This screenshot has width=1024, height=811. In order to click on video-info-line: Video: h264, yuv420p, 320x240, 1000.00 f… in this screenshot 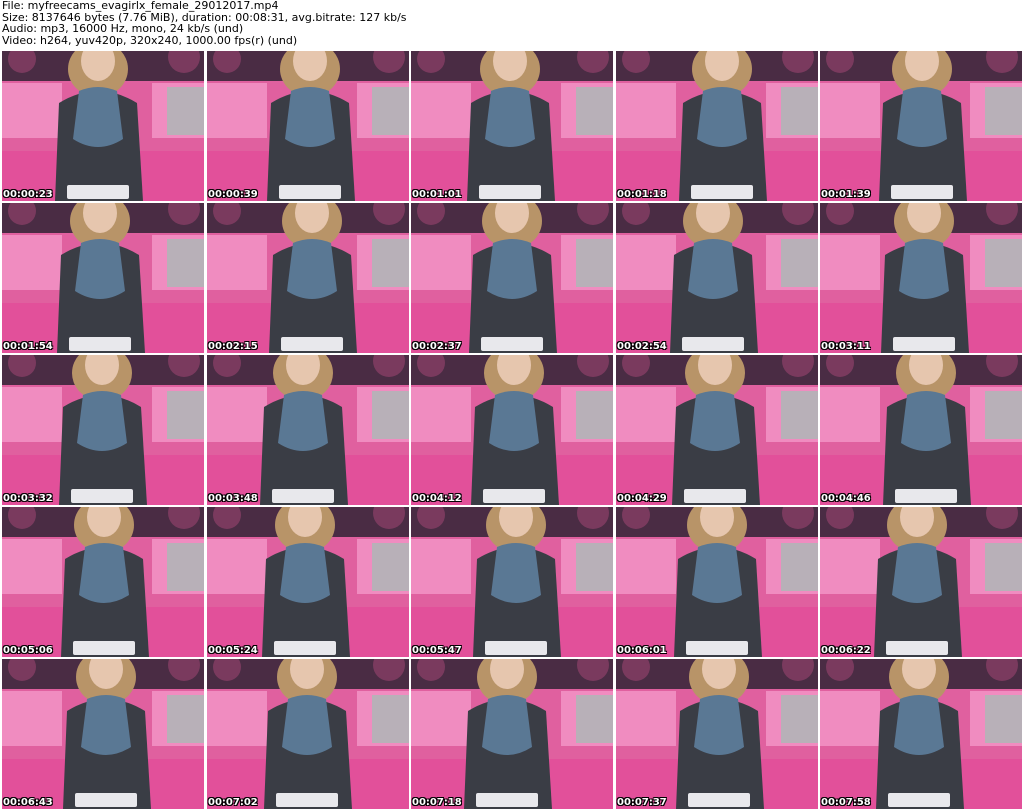, I will do `click(150, 40)`.